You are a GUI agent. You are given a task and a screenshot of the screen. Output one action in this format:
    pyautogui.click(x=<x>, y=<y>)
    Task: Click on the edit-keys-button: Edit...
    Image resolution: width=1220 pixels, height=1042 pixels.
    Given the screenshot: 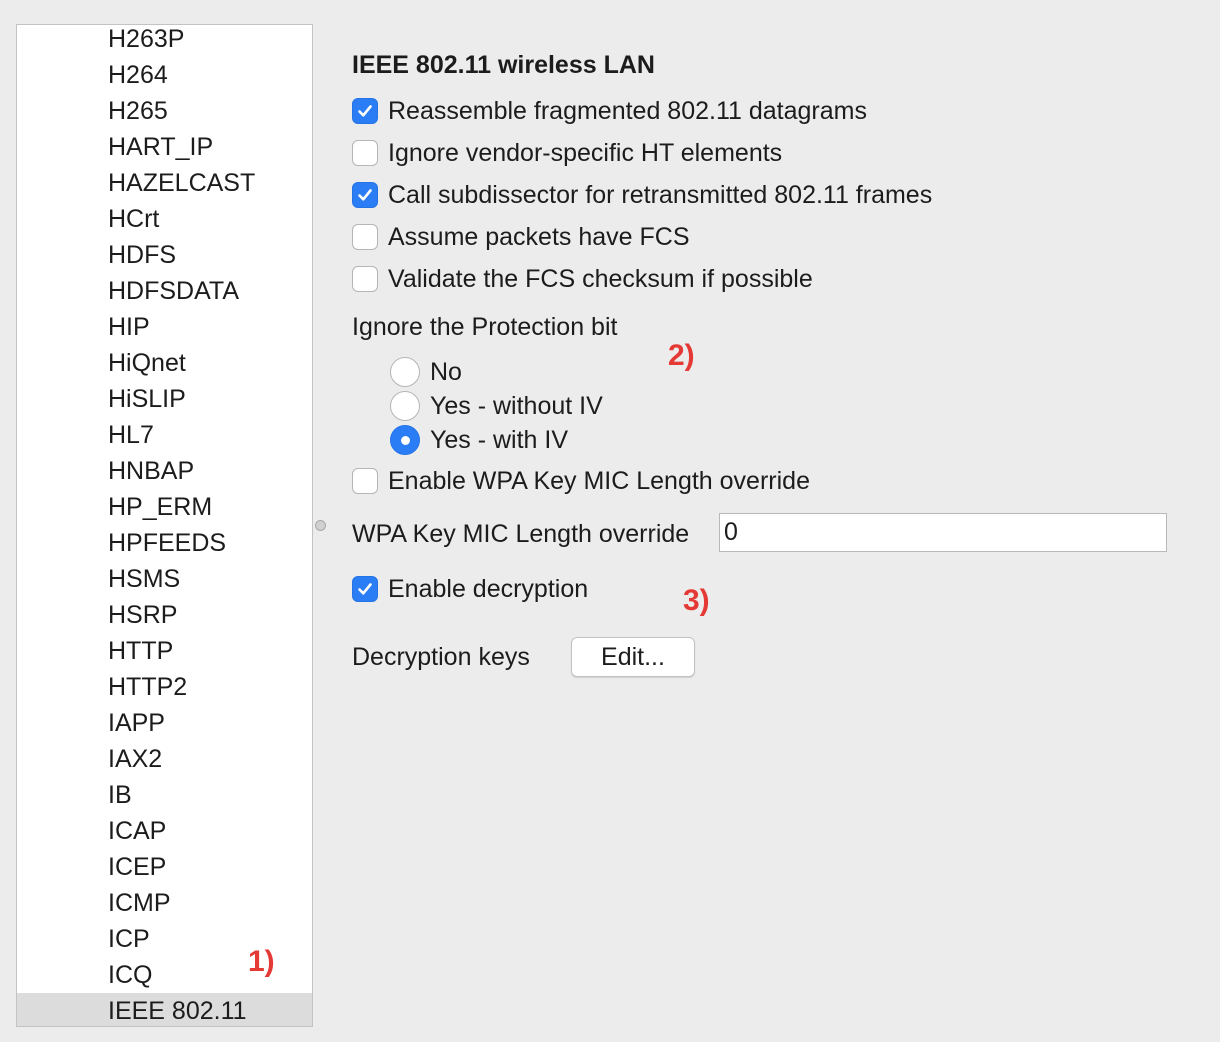 What is the action you would take?
    pyautogui.click(x=633, y=657)
    